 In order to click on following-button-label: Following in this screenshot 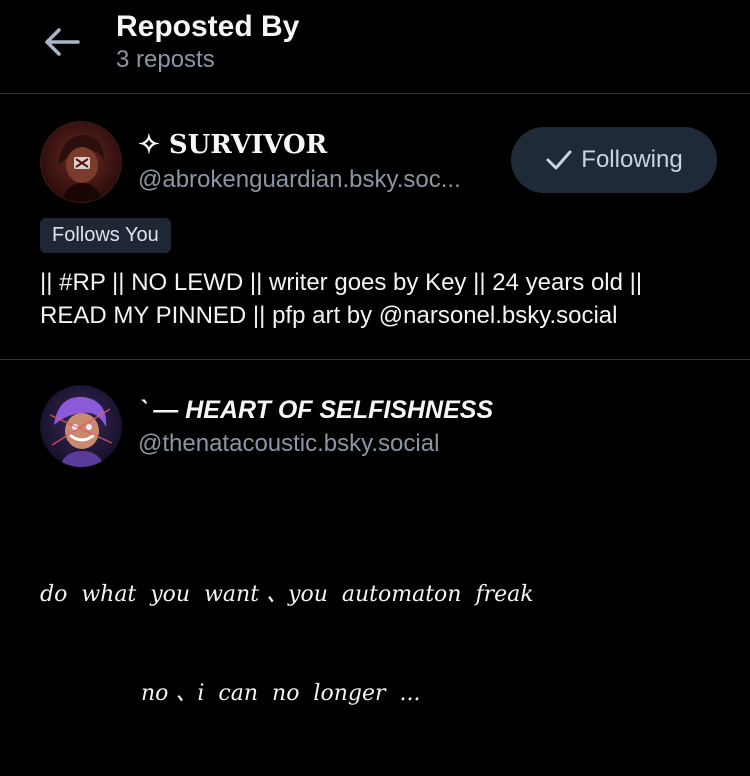, I will do `click(632, 159)`.